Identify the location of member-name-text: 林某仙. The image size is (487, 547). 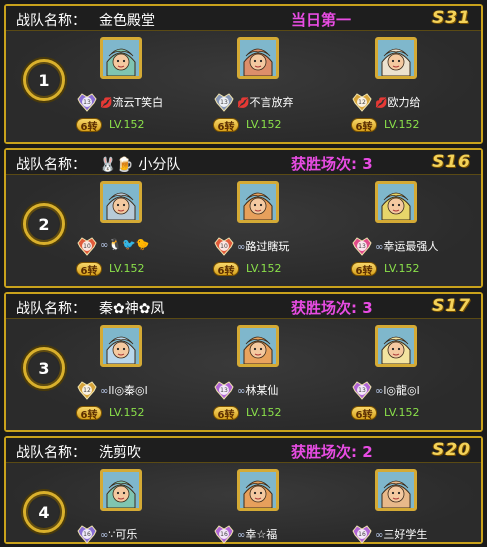
(262, 390).